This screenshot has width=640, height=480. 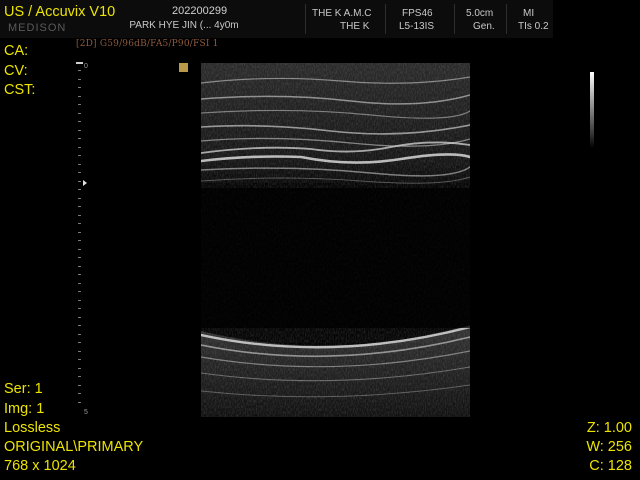 What do you see at coordinates (609, 428) in the screenshot?
I see `zoom-value: Z: 1.00` at bounding box center [609, 428].